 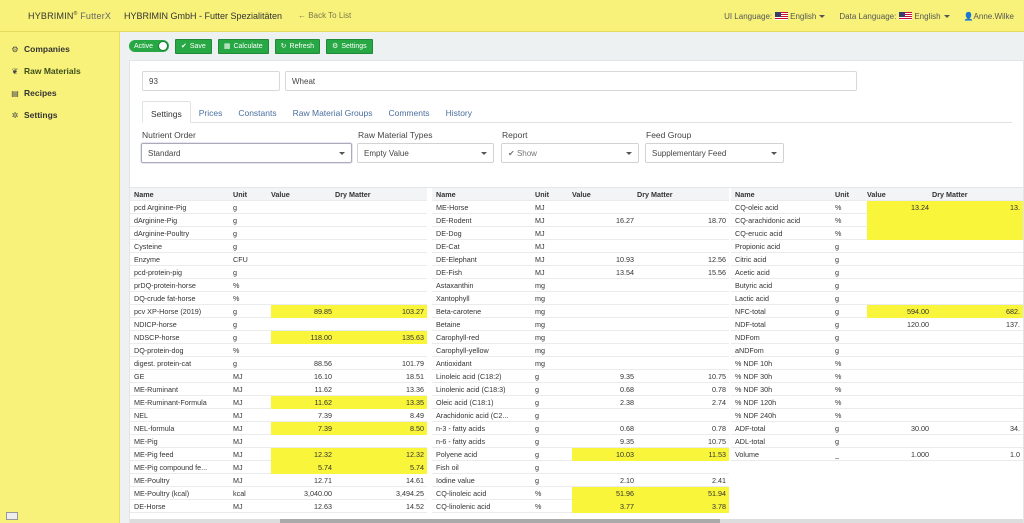 What do you see at coordinates (59, 49) in the screenshot?
I see `sidebar-item-companies: ⚙ Companies` at bounding box center [59, 49].